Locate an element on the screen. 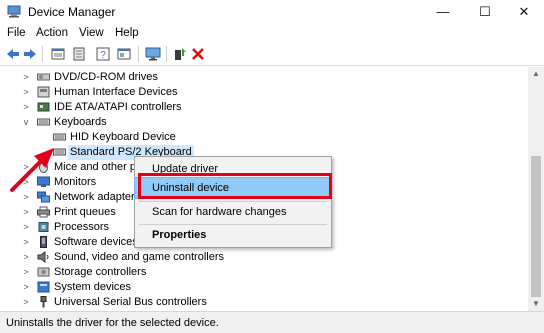 This screenshot has width=544, height=333. back-arrow-icon is located at coordinates (13, 54).